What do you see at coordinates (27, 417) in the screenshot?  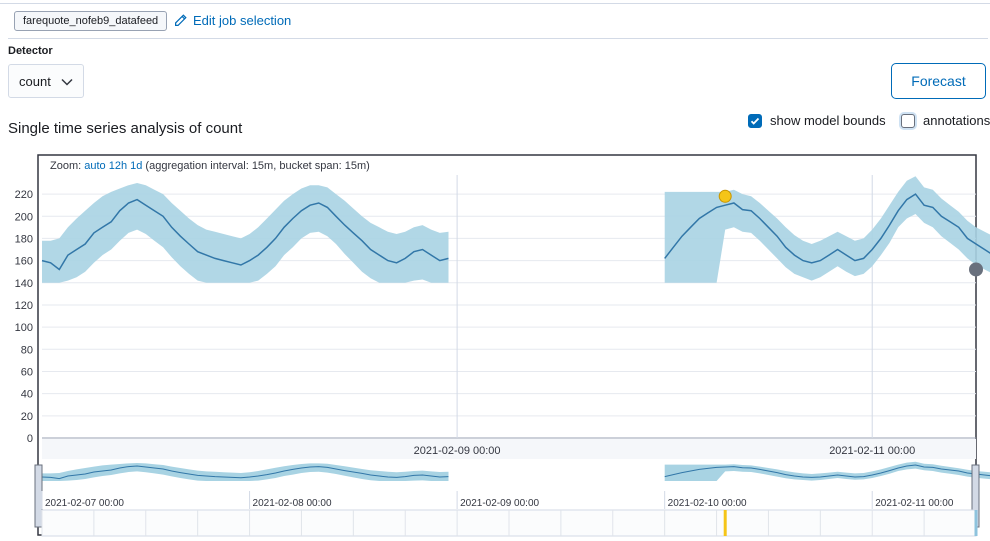 I see `y-tick-label: 20` at bounding box center [27, 417].